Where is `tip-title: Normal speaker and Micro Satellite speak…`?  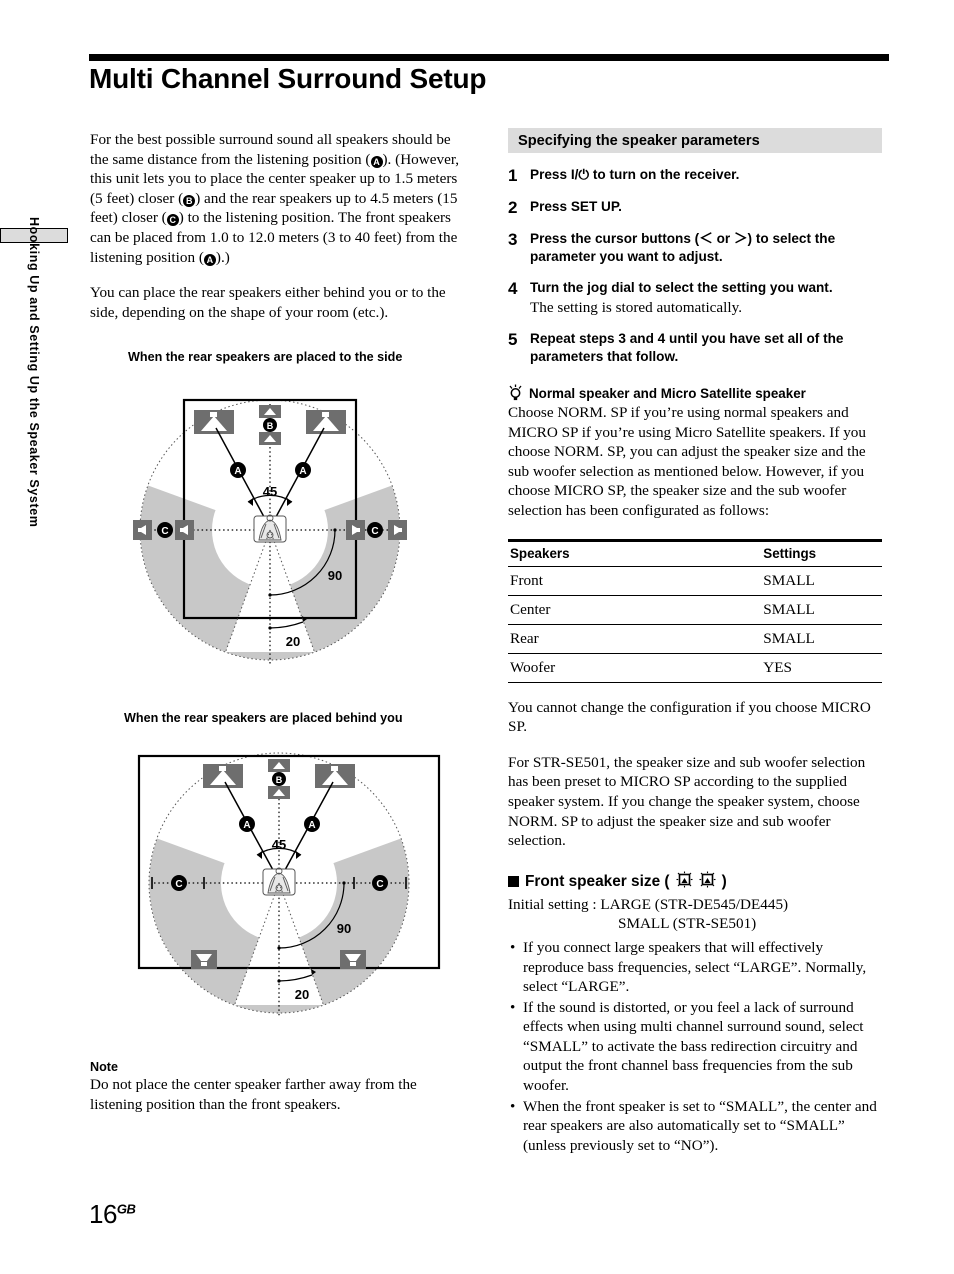 tip-title: Normal speaker and Micro Satellite speak… is located at coordinates (667, 393).